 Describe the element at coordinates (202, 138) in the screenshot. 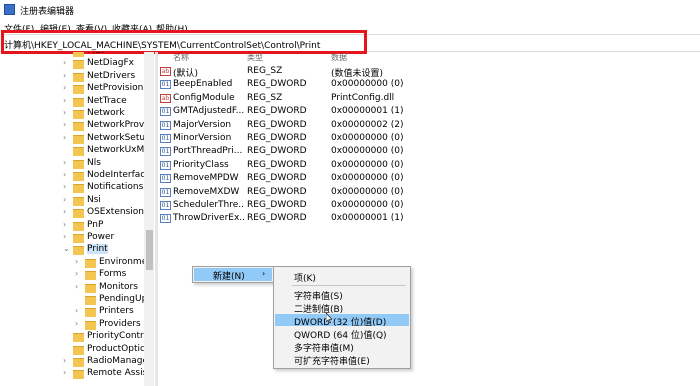

I see `value-name: MinorVersion` at that location.